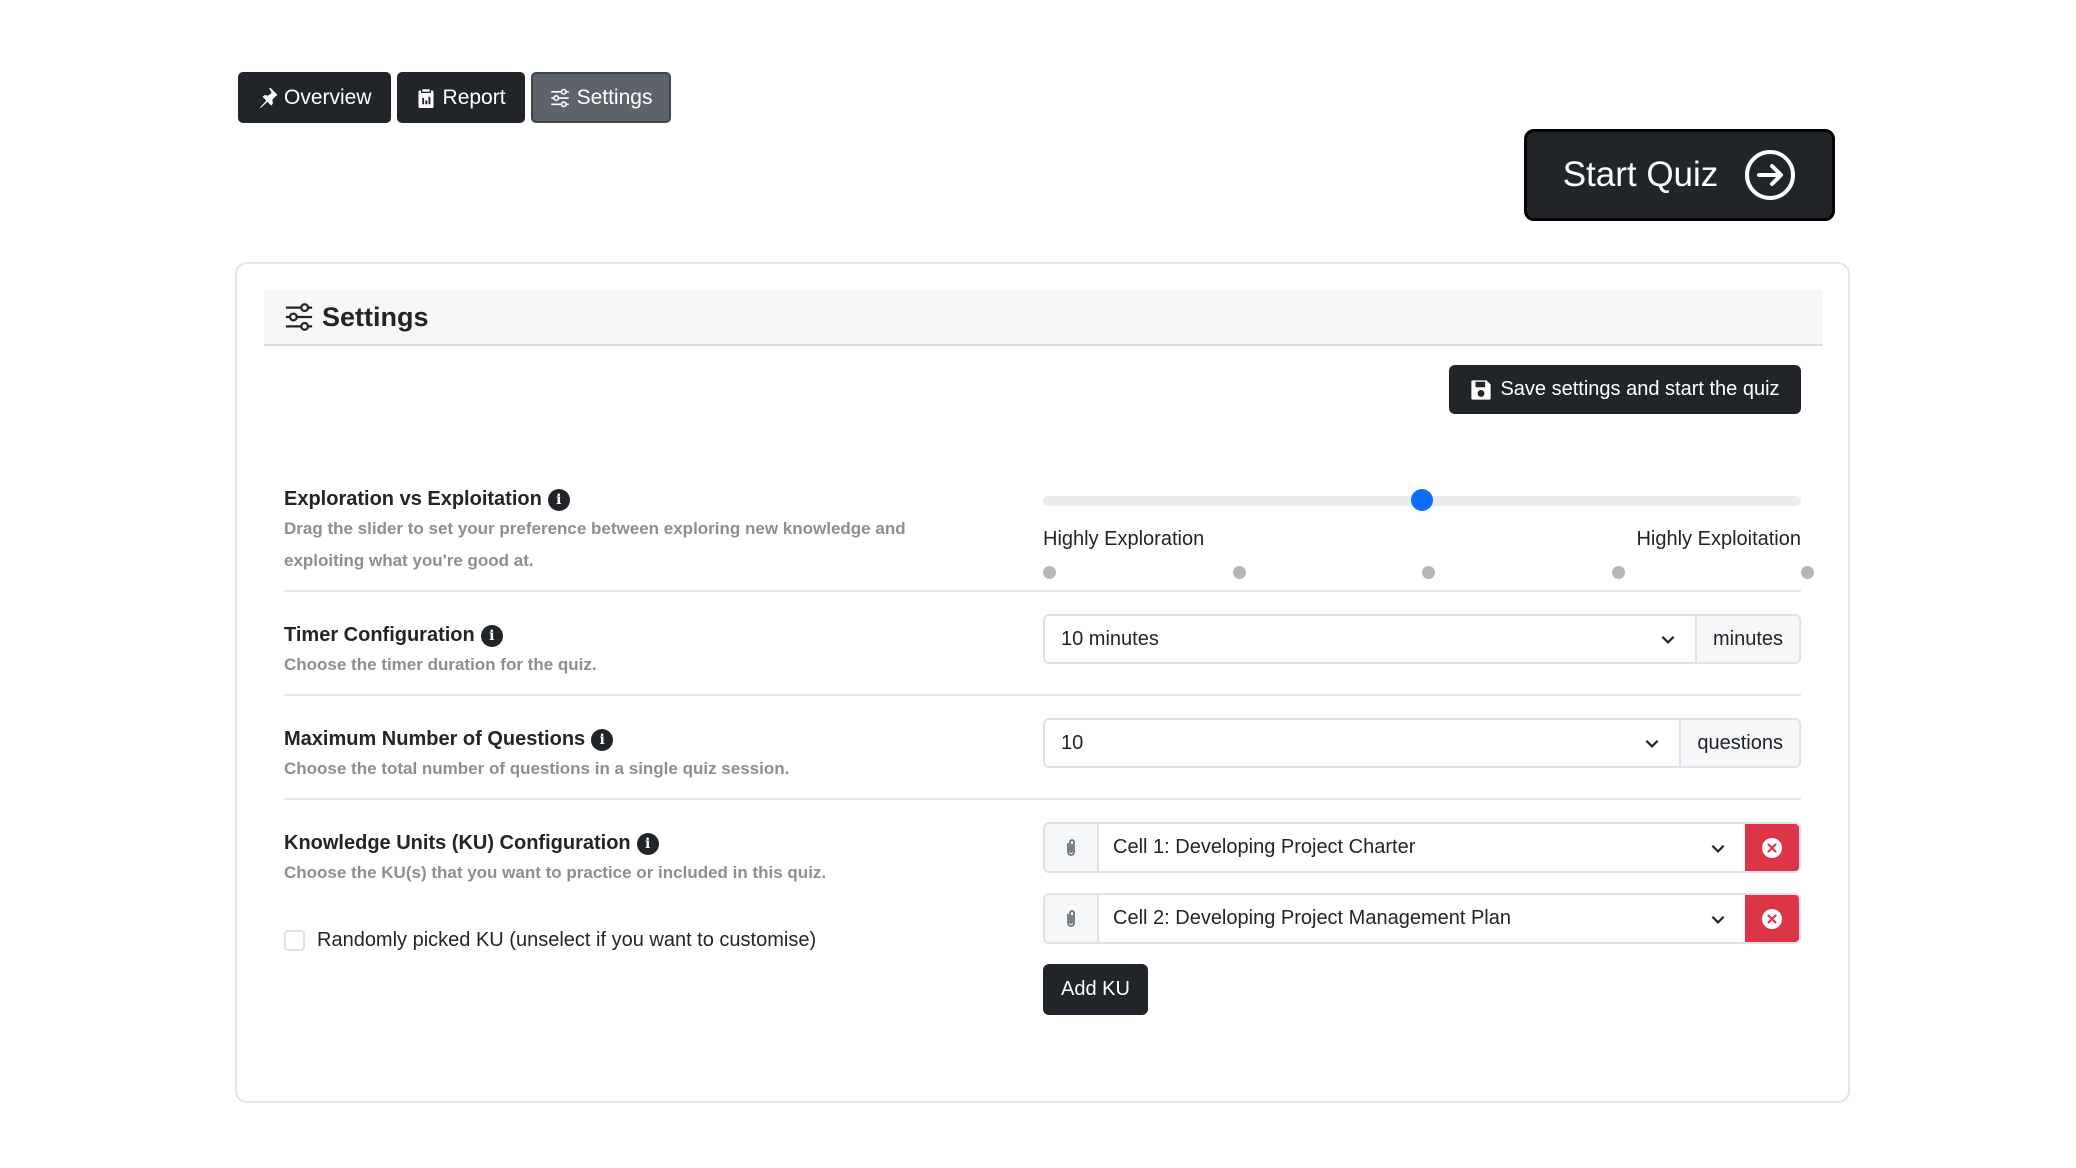 This screenshot has height=1168, width=2076. I want to click on timer-label-row: Timer Configuration i, so click(440, 635).